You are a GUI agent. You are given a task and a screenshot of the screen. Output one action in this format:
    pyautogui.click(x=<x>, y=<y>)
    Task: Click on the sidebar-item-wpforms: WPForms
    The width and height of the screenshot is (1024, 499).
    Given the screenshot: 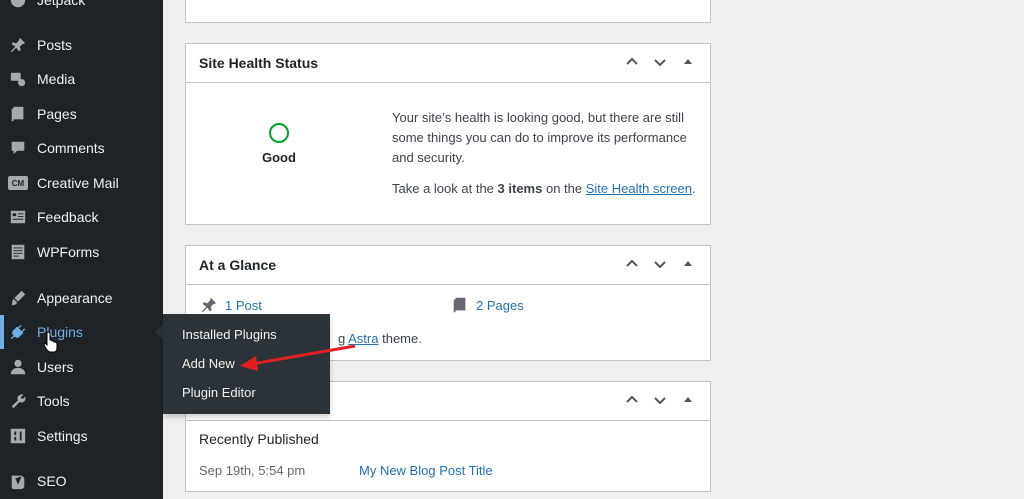 What is the action you would take?
    pyautogui.click(x=81, y=252)
    